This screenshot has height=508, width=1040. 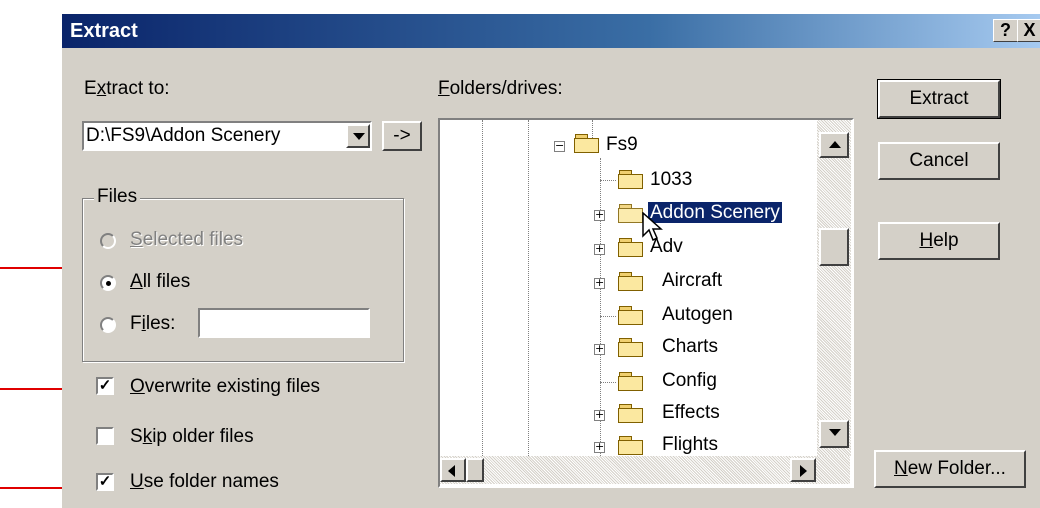 I want to click on tree-item-aircraft: Aircraft, so click(x=692, y=281).